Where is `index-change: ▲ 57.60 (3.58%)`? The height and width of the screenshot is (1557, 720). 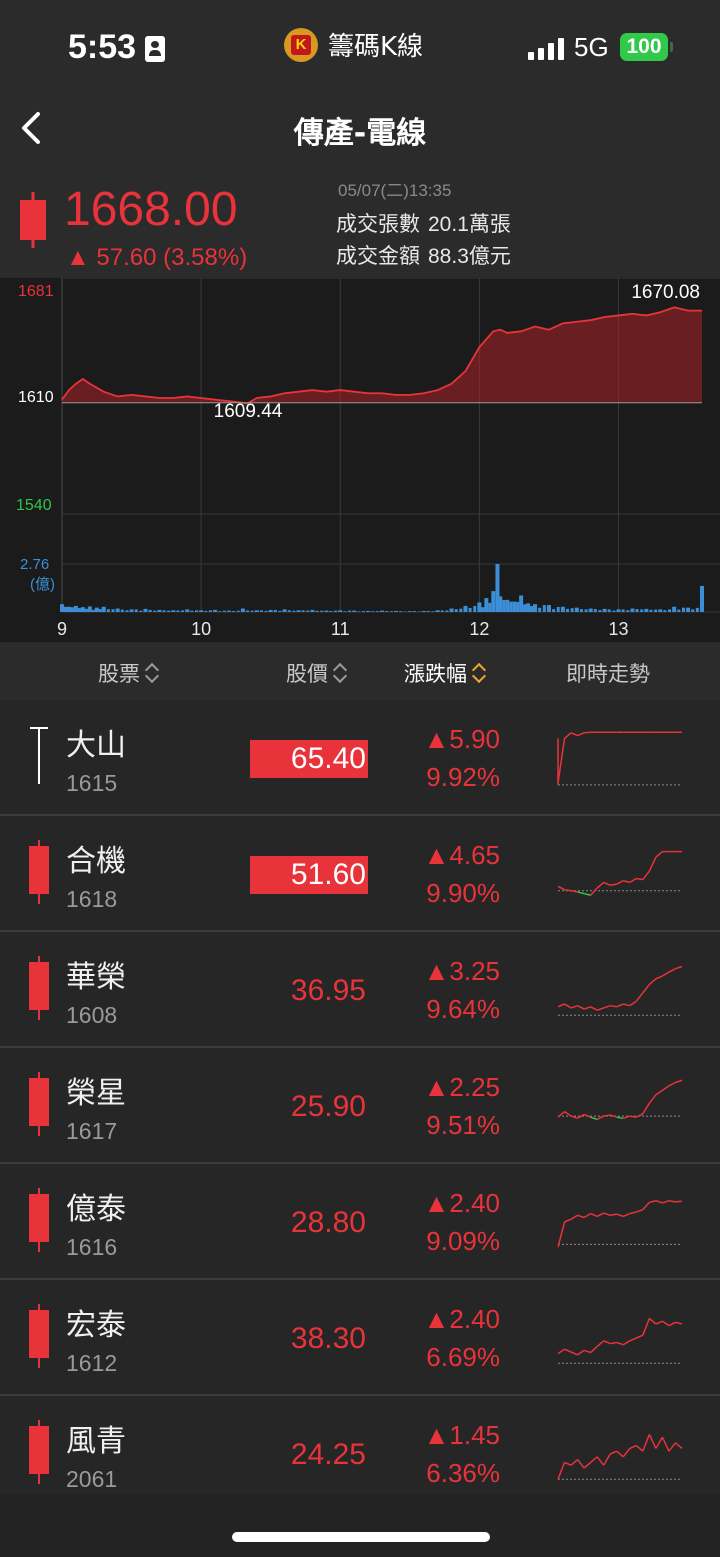 index-change: ▲ 57.60 (3.58%) is located at coordinates (157, 257).